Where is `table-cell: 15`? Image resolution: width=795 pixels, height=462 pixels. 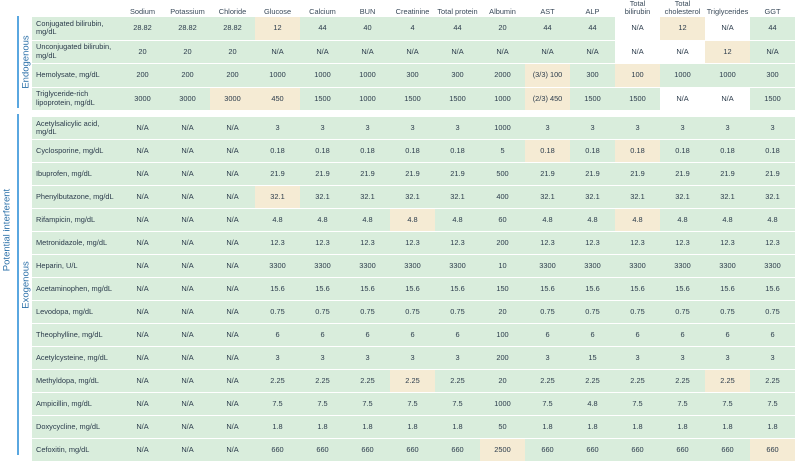 table-cell: 15 is located at coordinates (592, 358).